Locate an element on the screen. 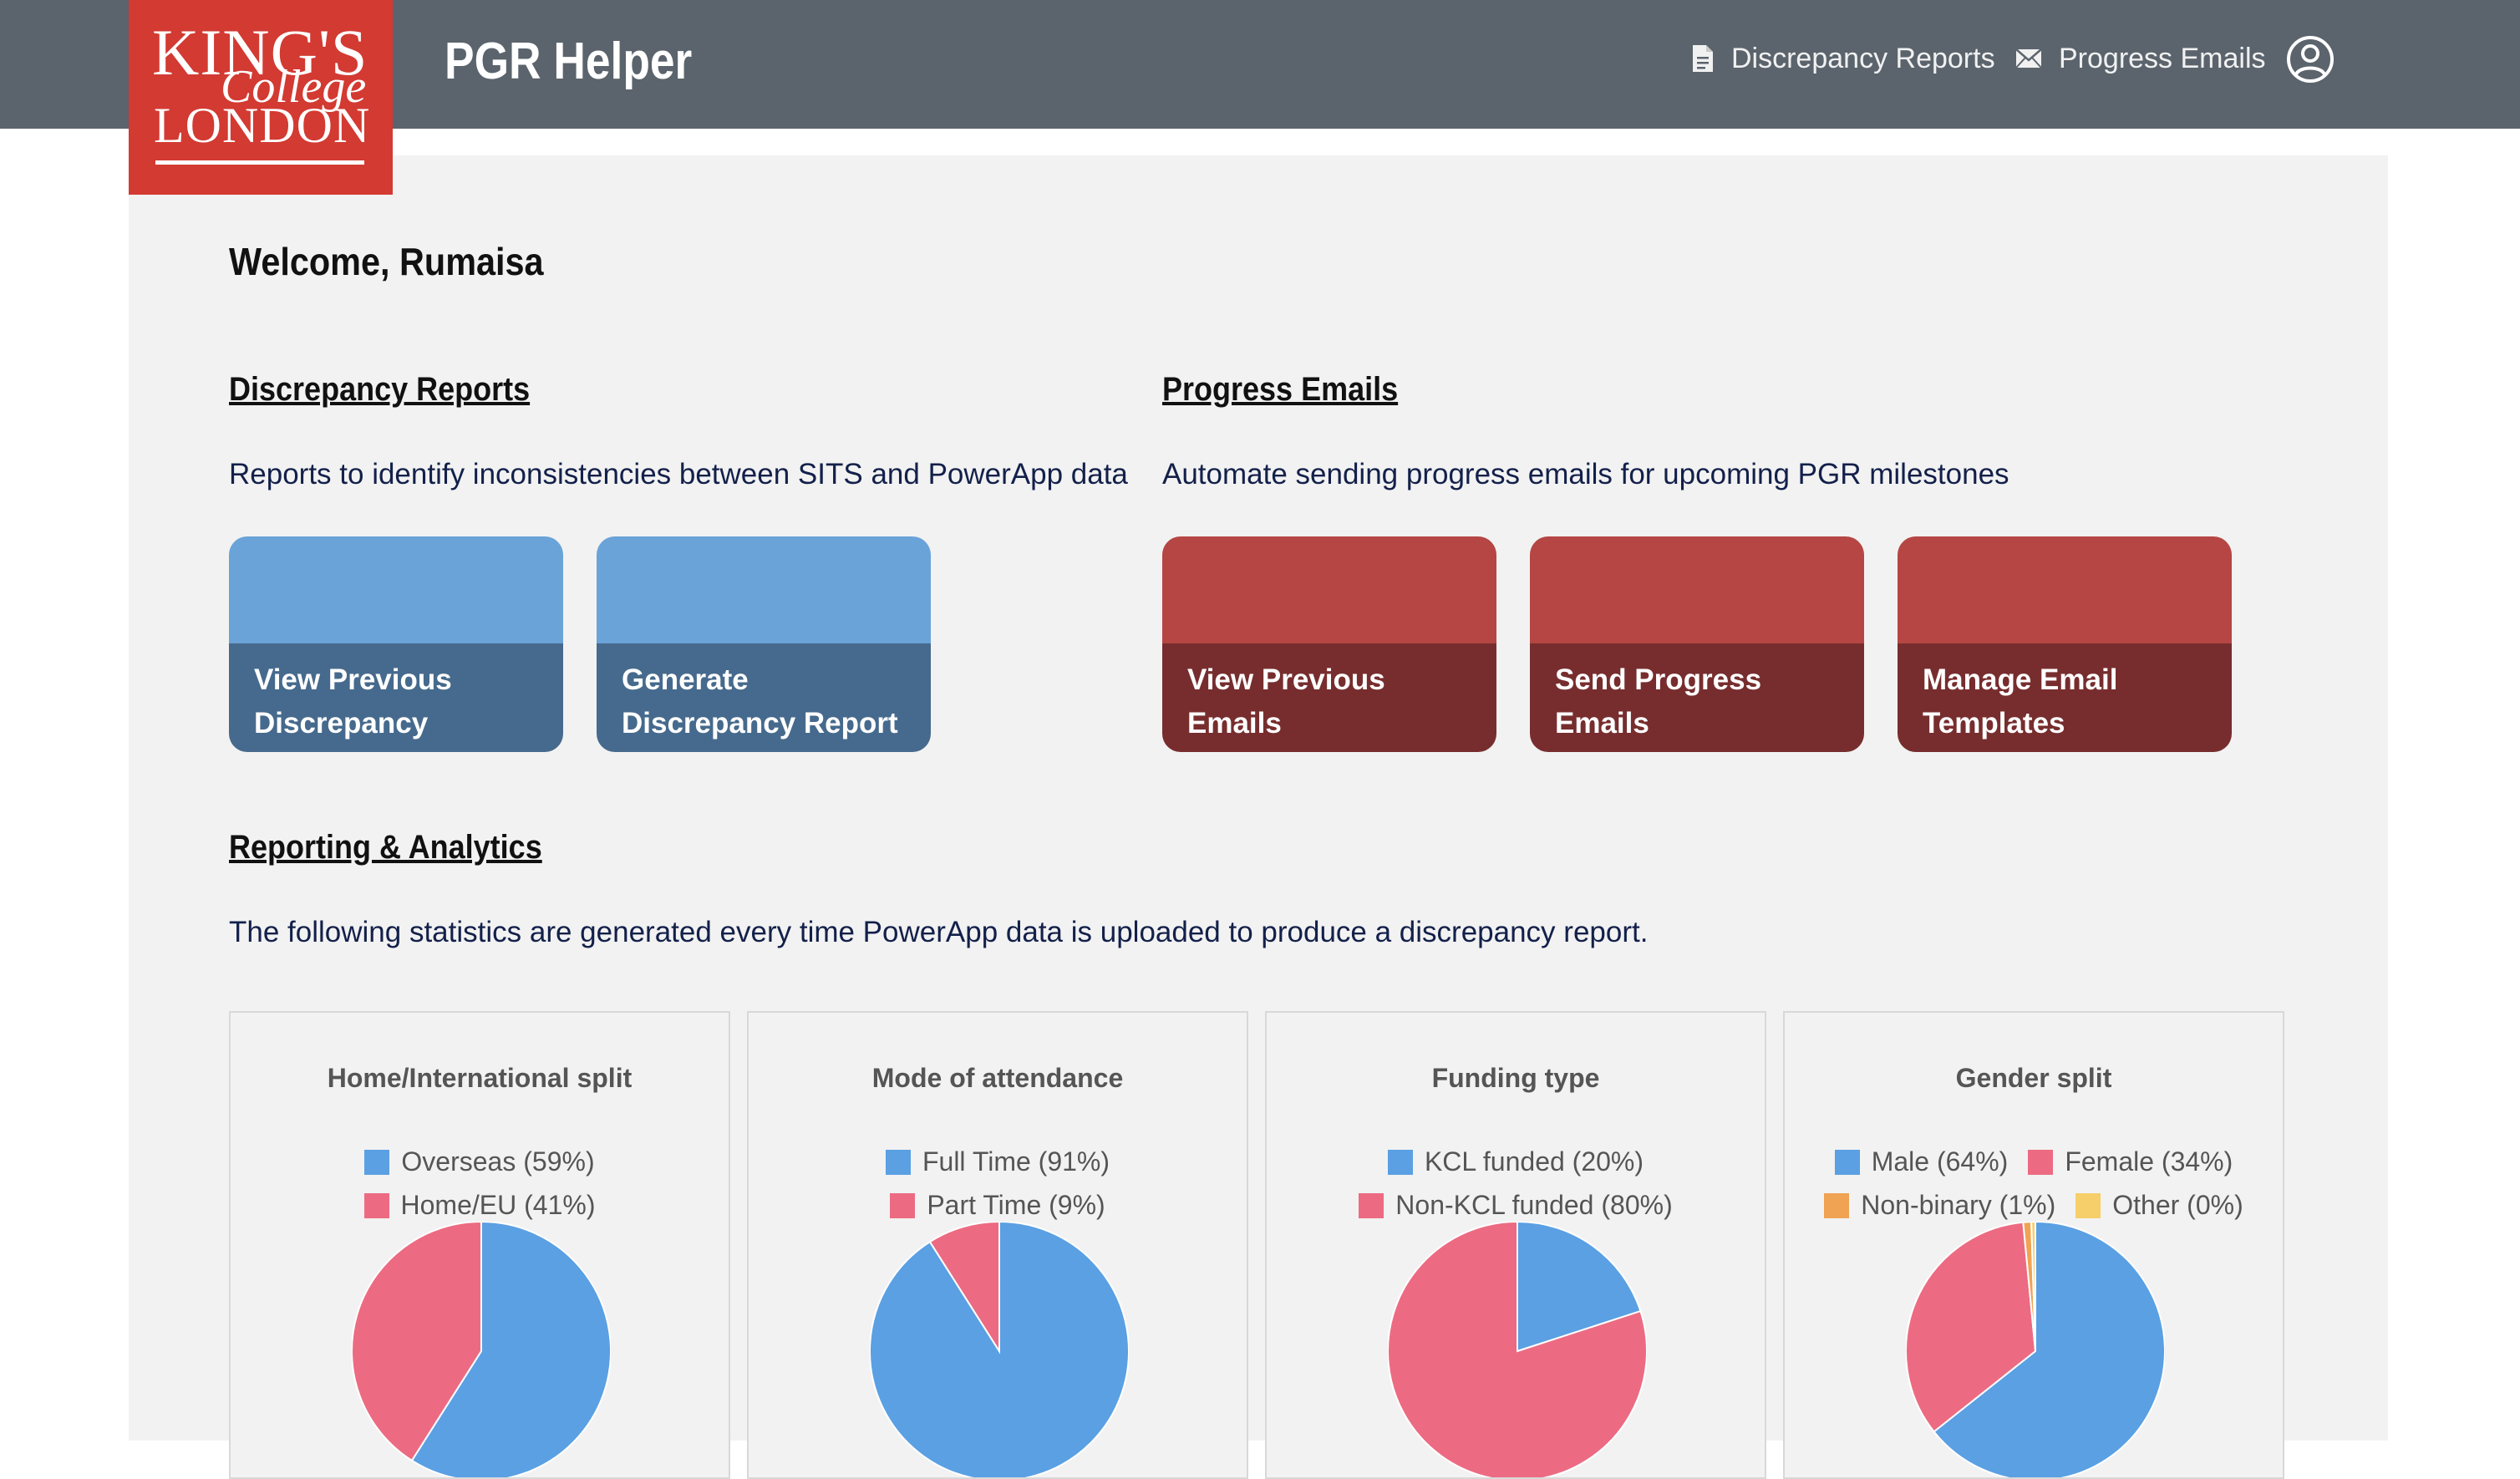 This screenshot has height=1479, width=2520. legend-item: Male (64%) is located at coordinates (1921, 1161).